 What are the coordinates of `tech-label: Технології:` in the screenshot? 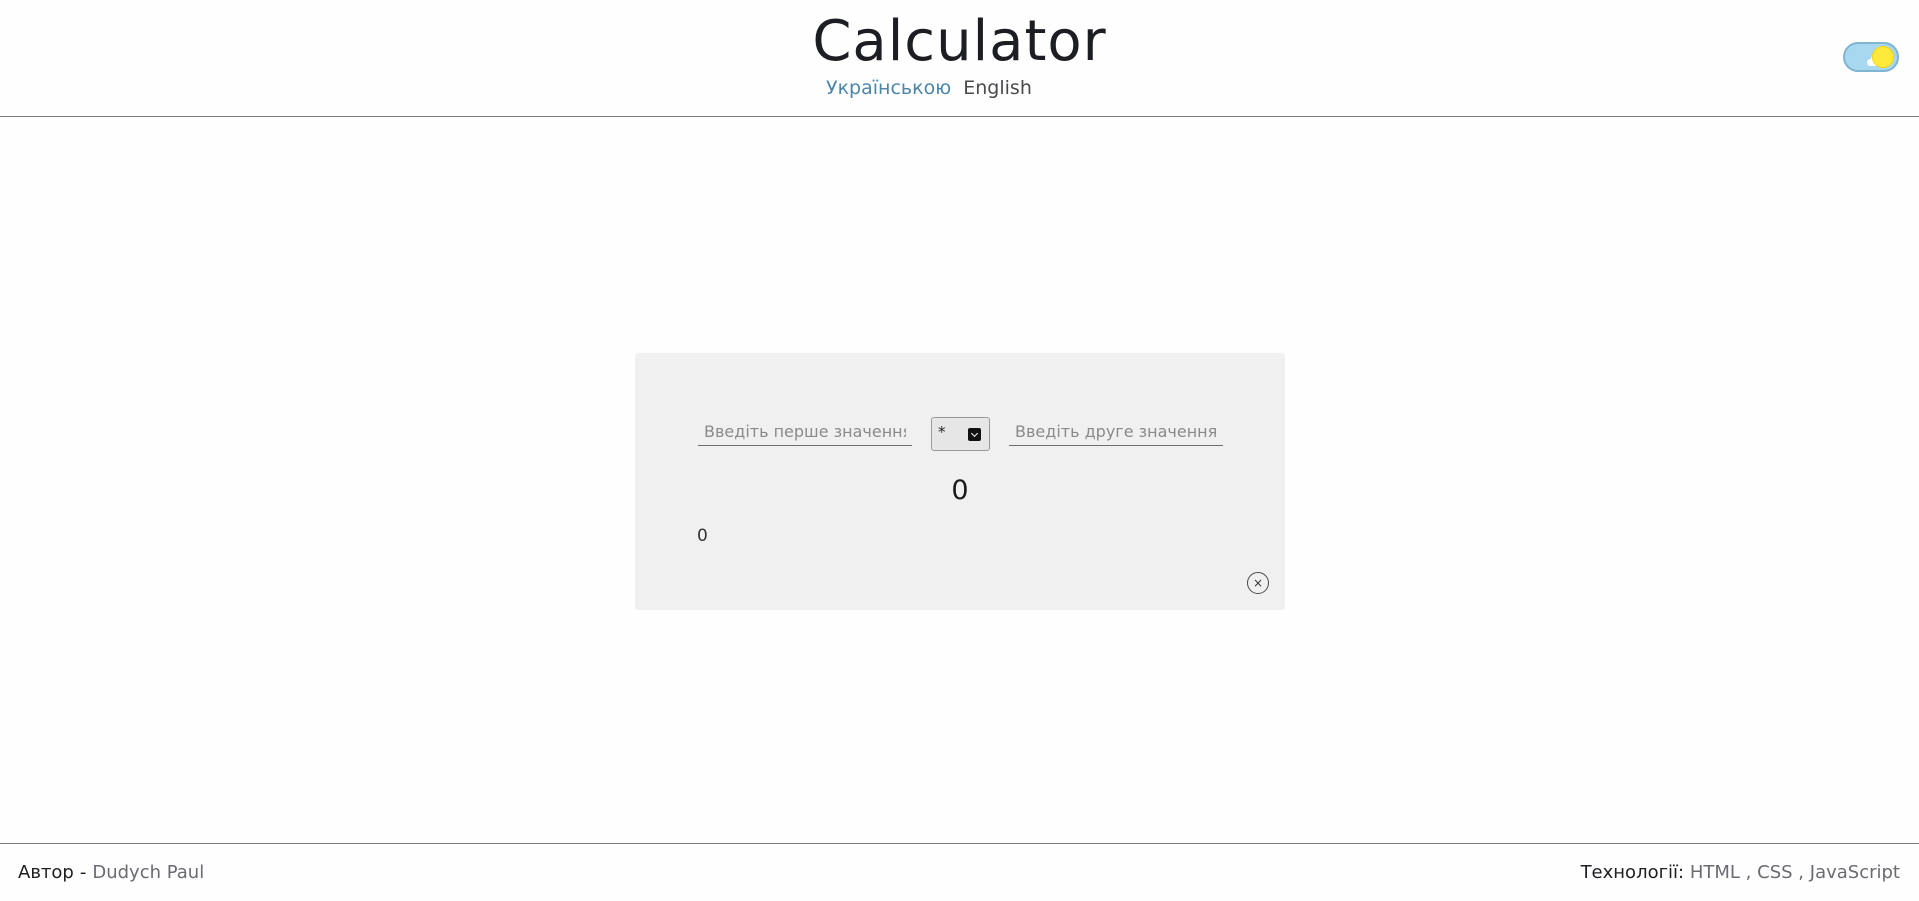 It's located at (1632, 872).